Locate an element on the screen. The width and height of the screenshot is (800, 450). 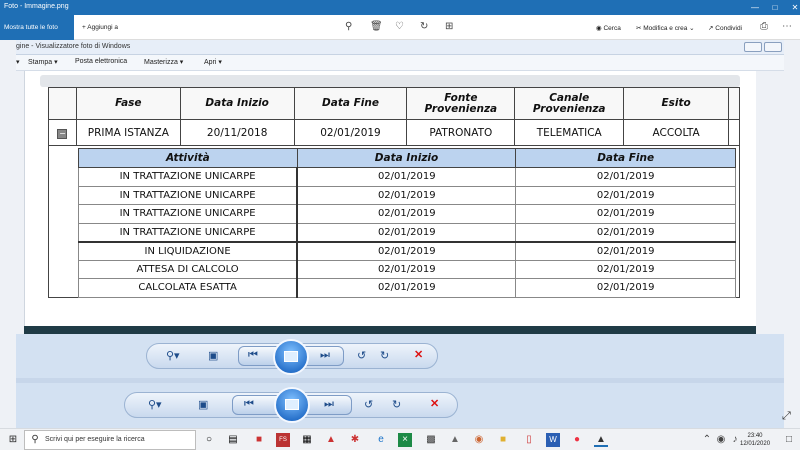
cell-esito: ACCOLTA is located at coordinates (676, 132).